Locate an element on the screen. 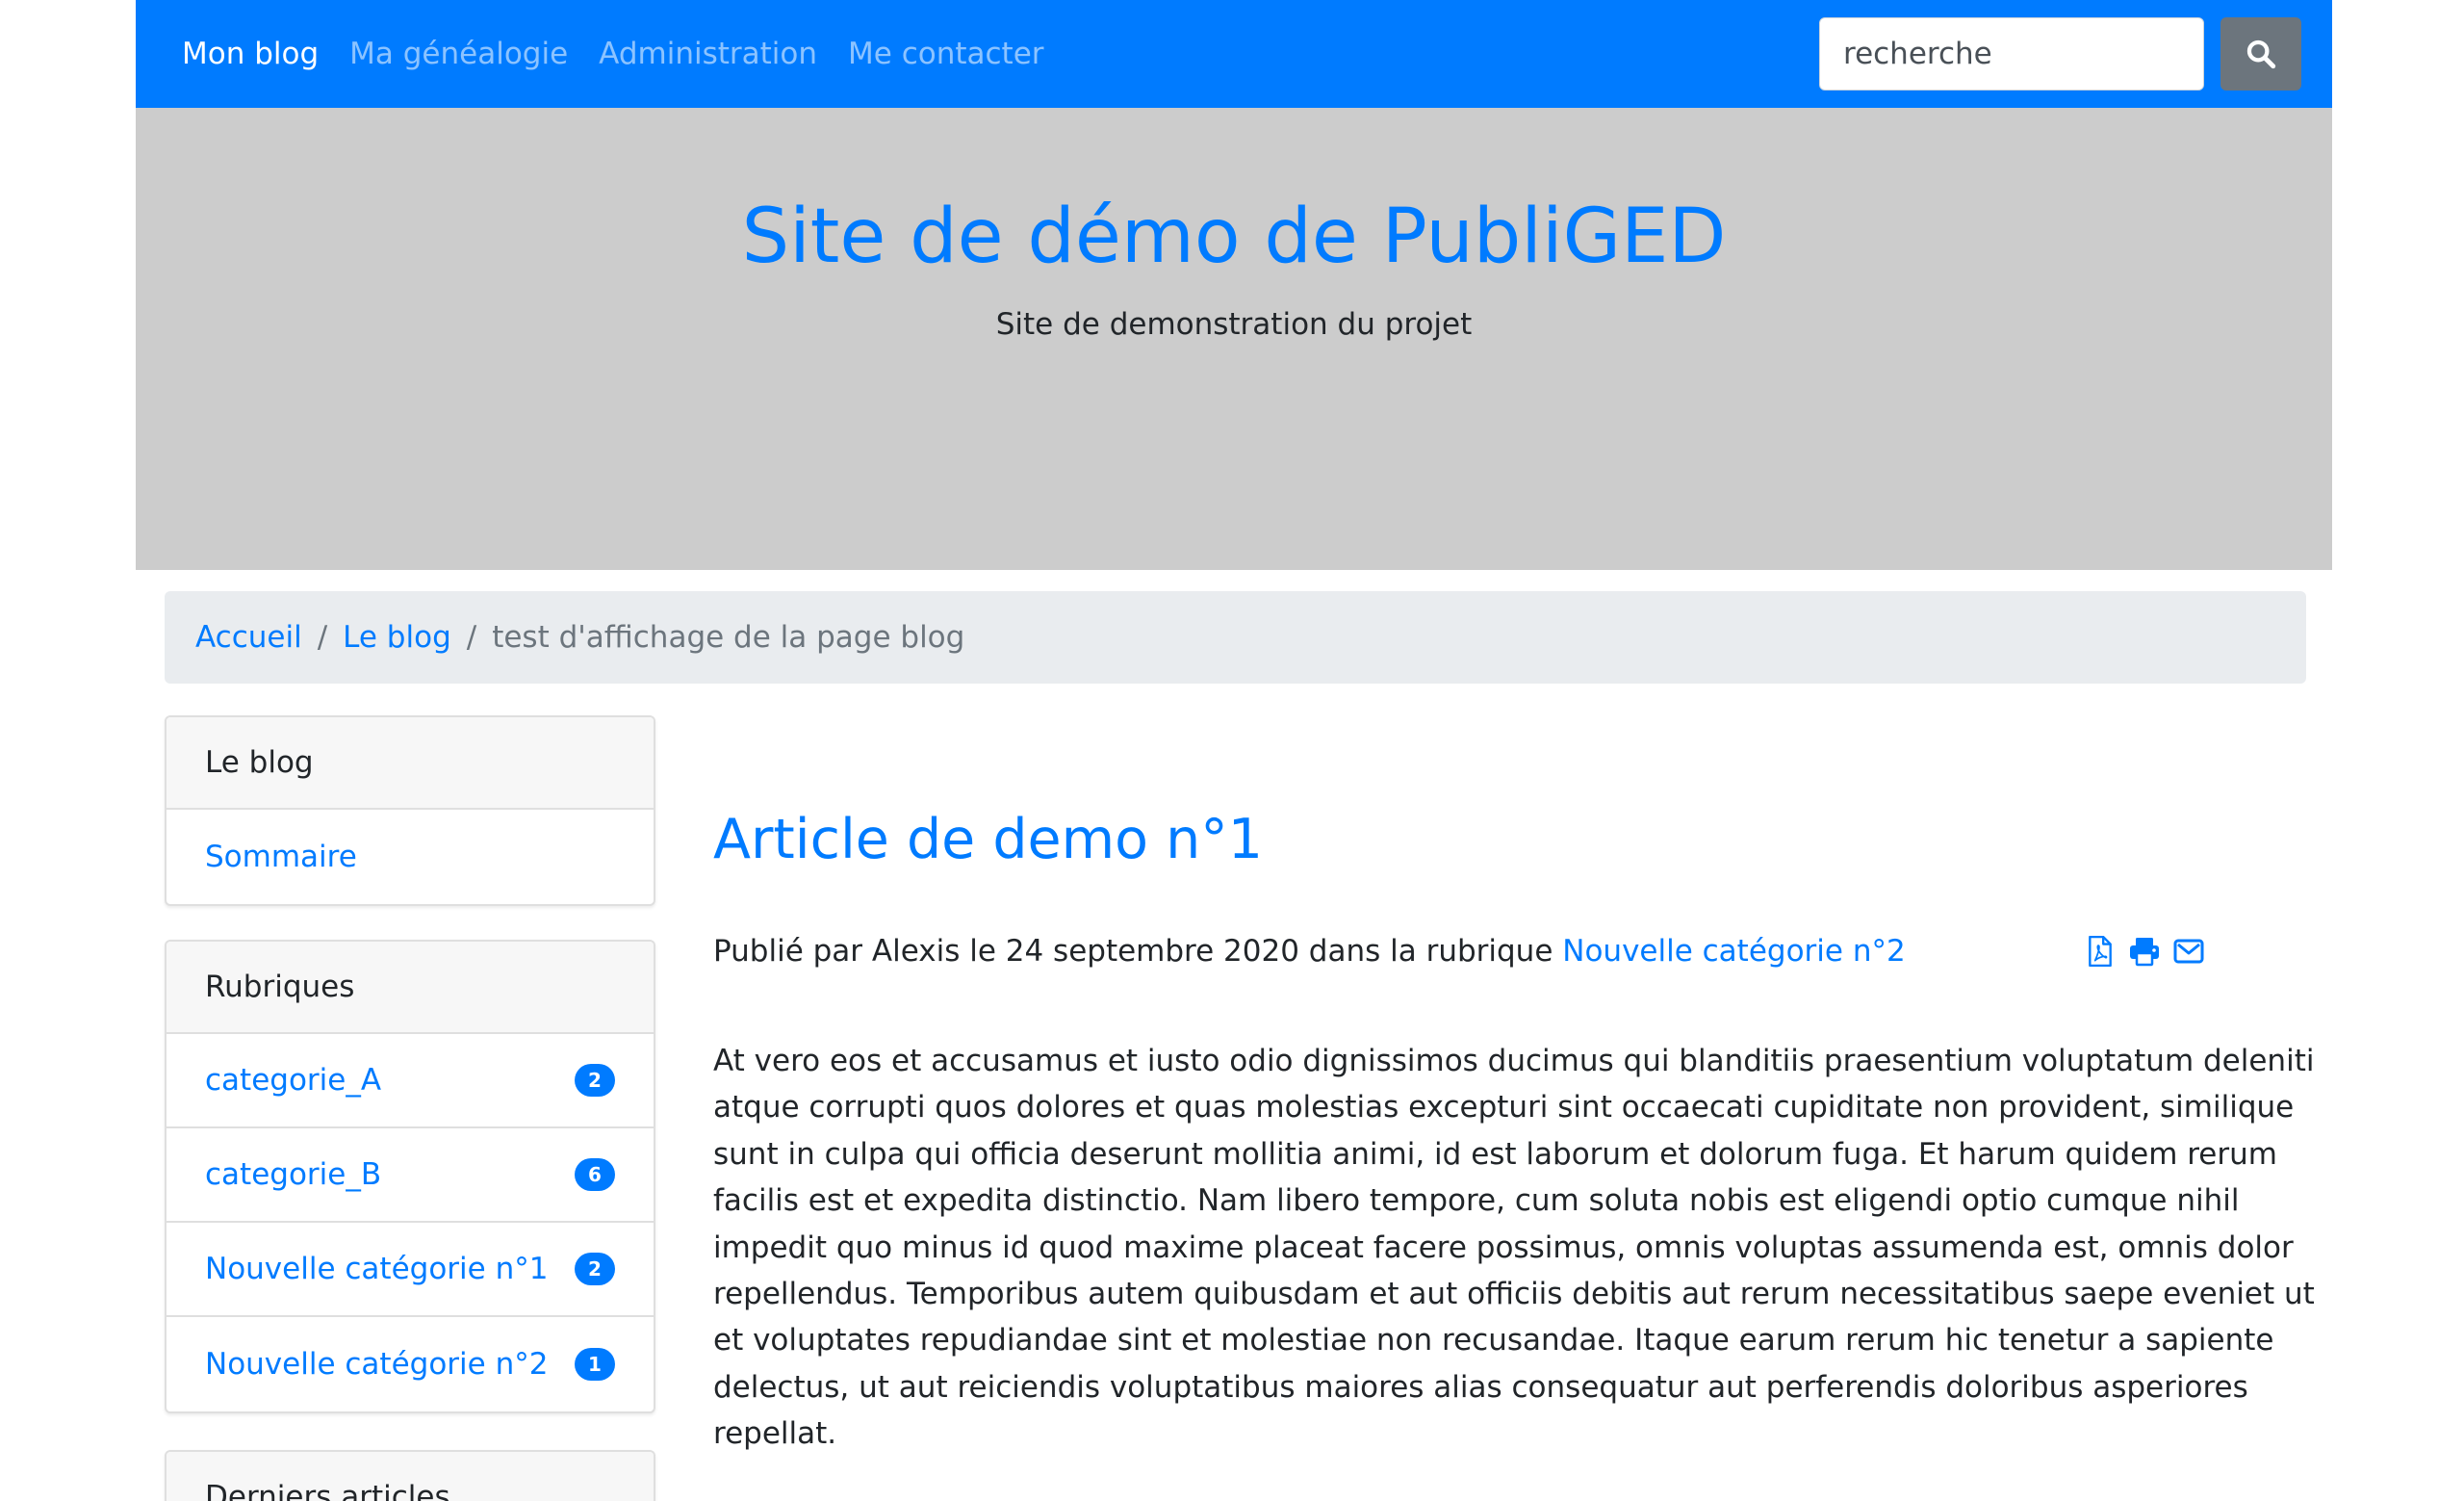 The image size is (2464, 1501). search-button is located at coordinates (2260, 54).